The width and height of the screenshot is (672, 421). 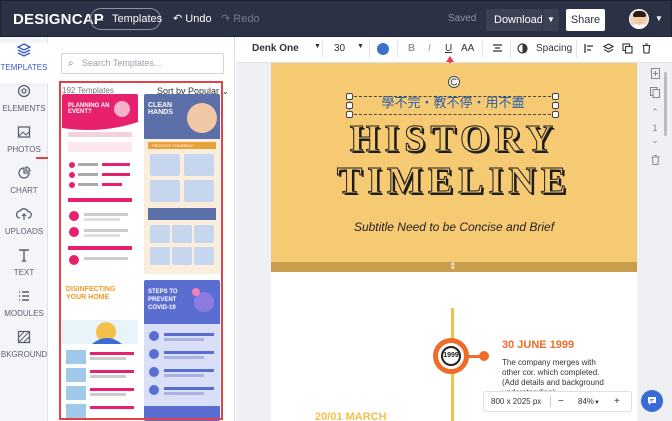 I want to click on font-family-select: Denk One ▼, so click(x=286, y=48).